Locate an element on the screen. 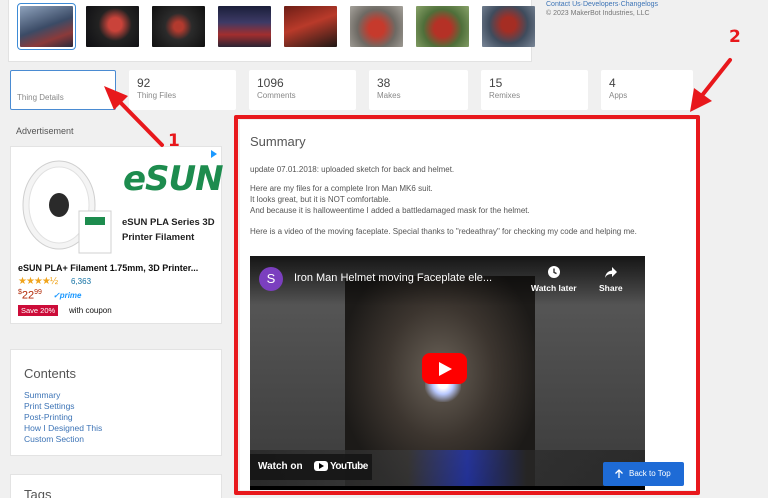  prime-badge: ✓prime is located at coordinates (67, 295).